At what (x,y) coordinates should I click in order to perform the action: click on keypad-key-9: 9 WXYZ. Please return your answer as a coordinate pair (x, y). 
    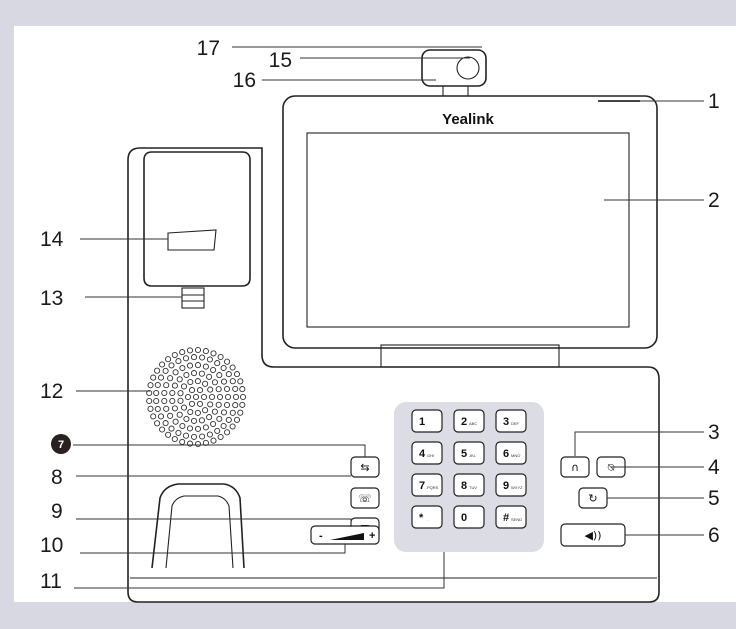
    Looking at the image, I should click on (511, 485).